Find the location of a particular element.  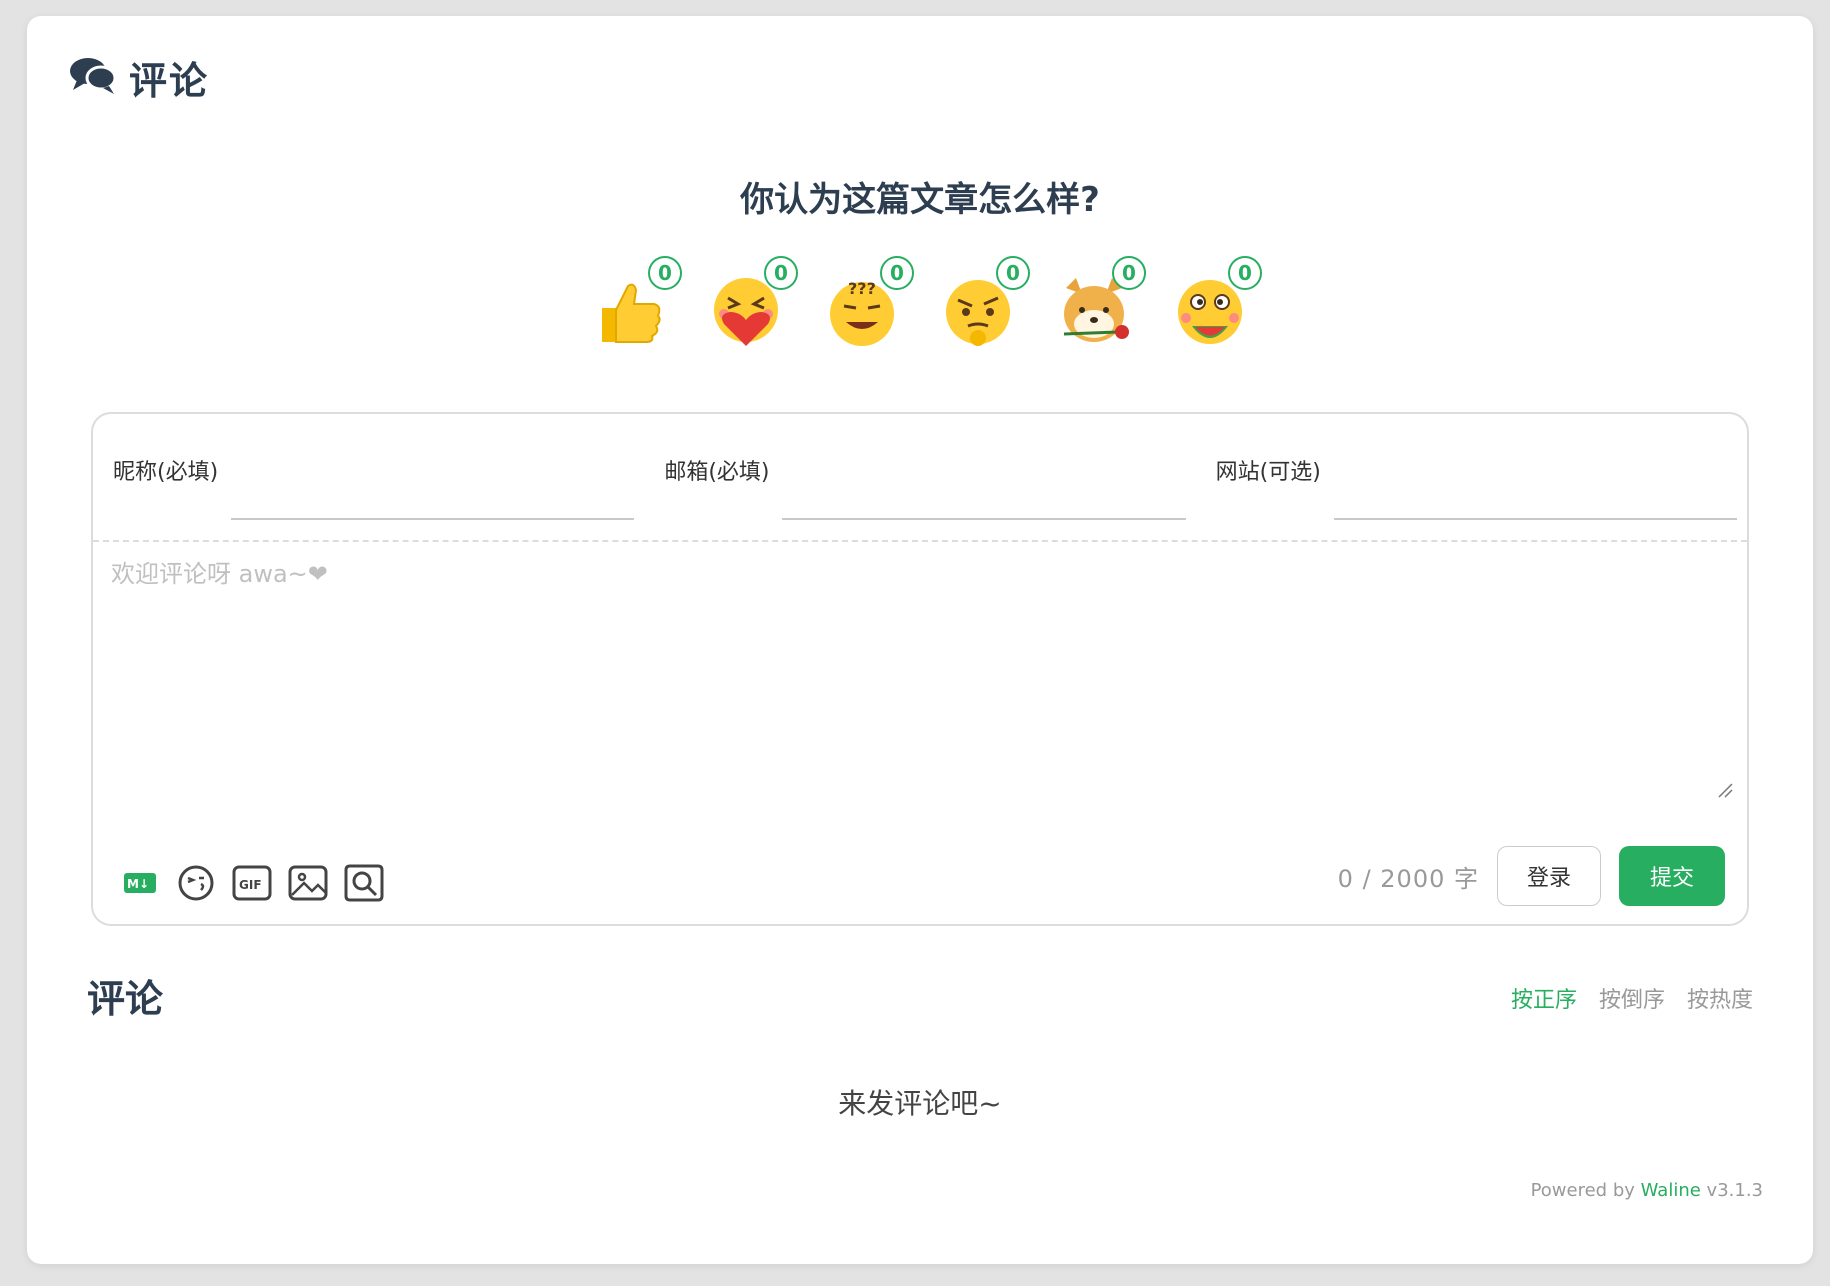

svg-text: M↓ is located at coordinates (138, 884).